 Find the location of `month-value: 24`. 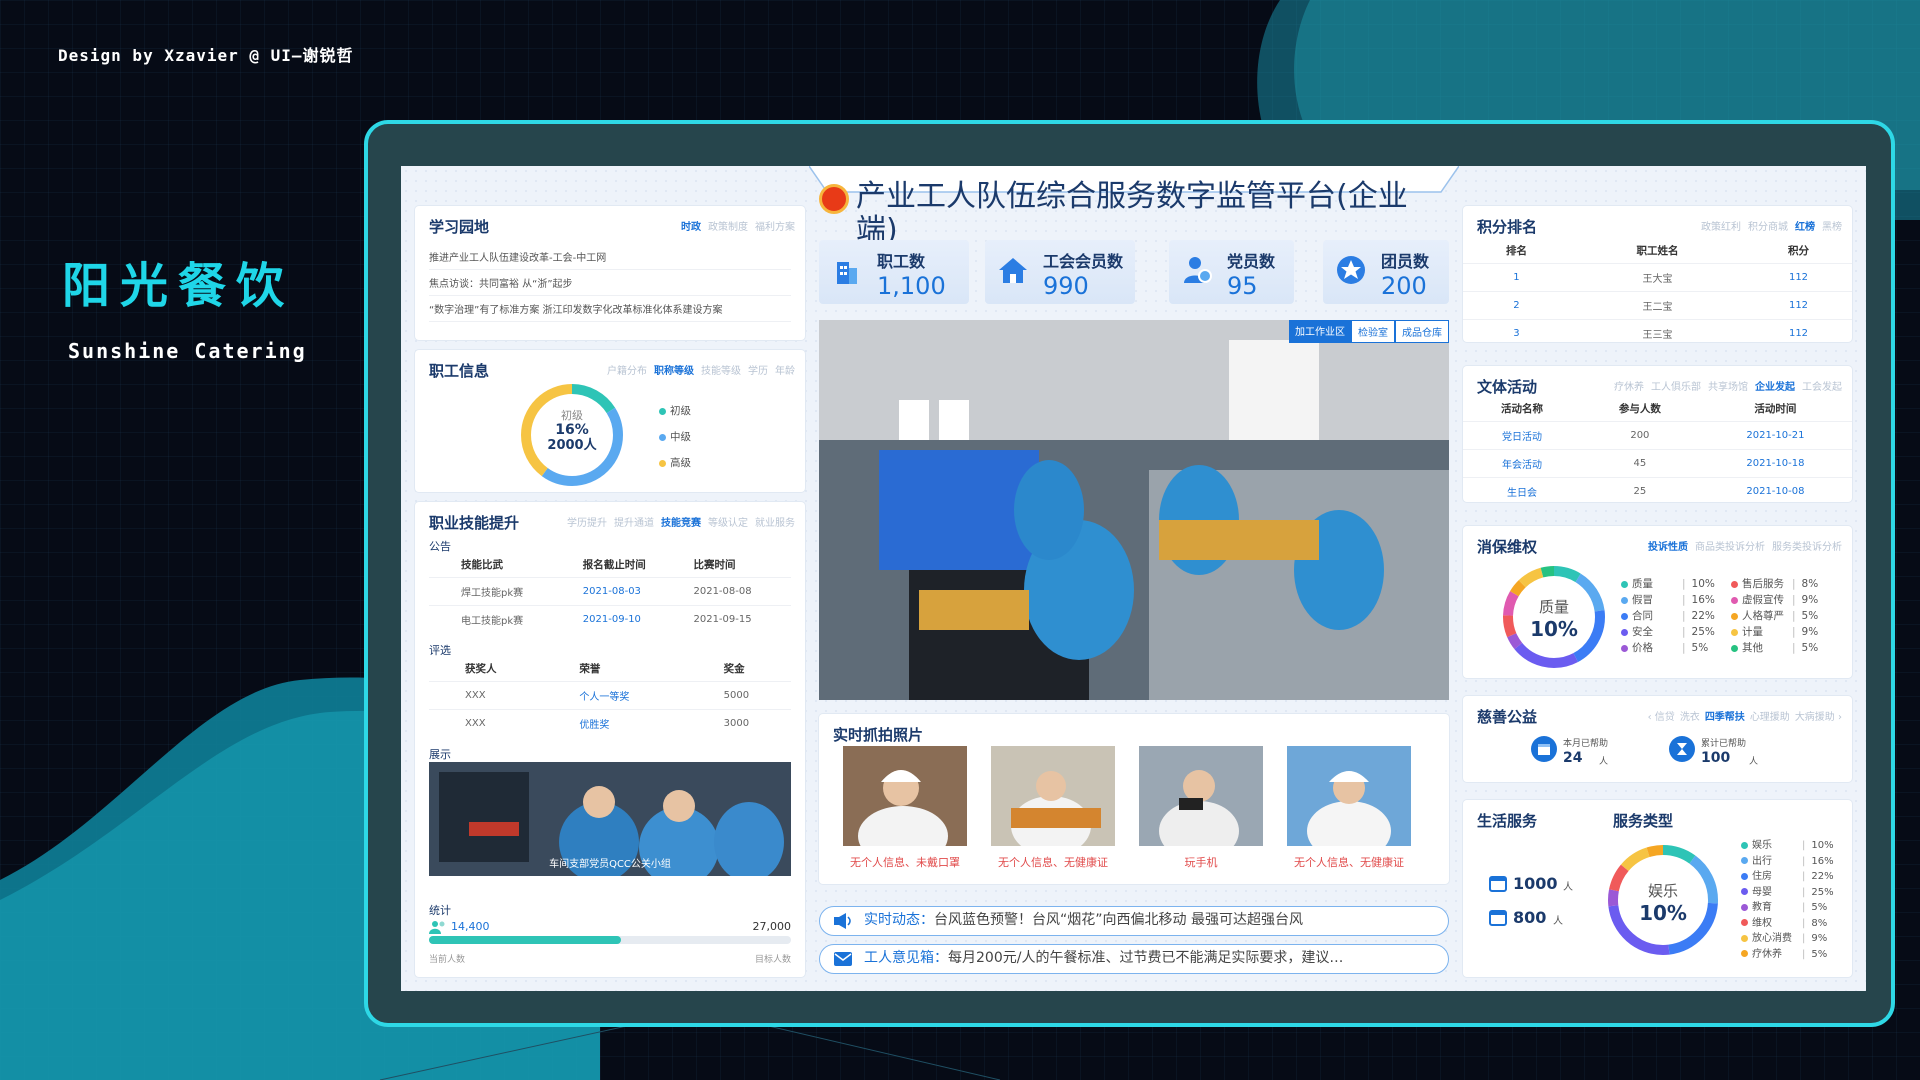

month-value: 24 is located at coordinates (1573, 758).